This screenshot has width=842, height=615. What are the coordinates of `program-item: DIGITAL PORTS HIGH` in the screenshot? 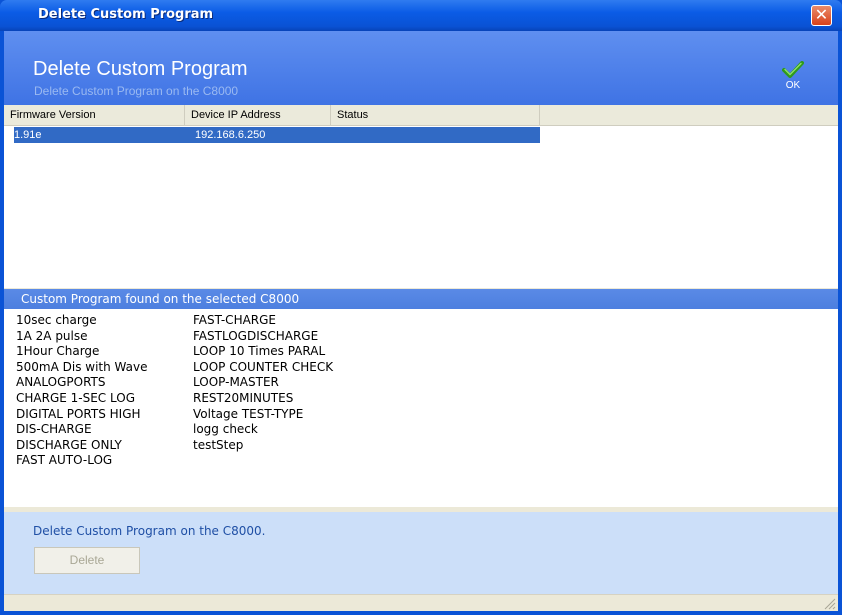 It's located at (81, 415).